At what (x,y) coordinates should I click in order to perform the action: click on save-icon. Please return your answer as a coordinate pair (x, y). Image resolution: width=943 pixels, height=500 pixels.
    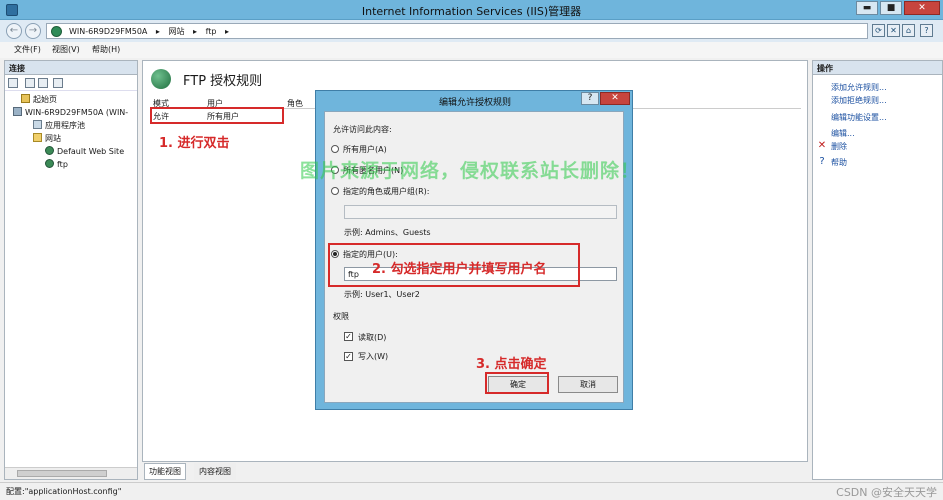
    Looking at the image, I should click on (30, 83).